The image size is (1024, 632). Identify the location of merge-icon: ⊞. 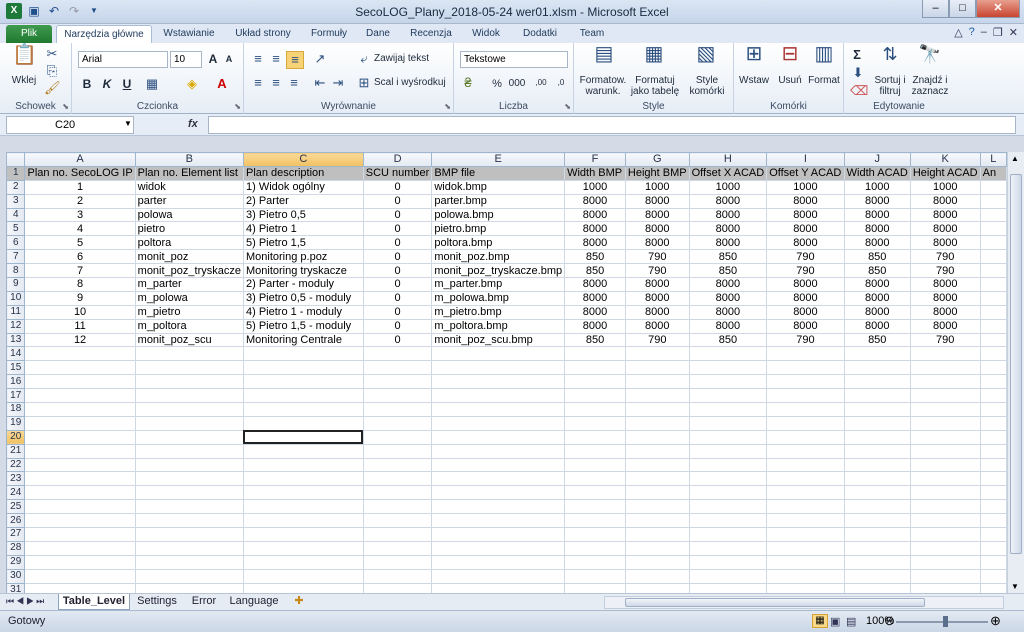
(364, 83).